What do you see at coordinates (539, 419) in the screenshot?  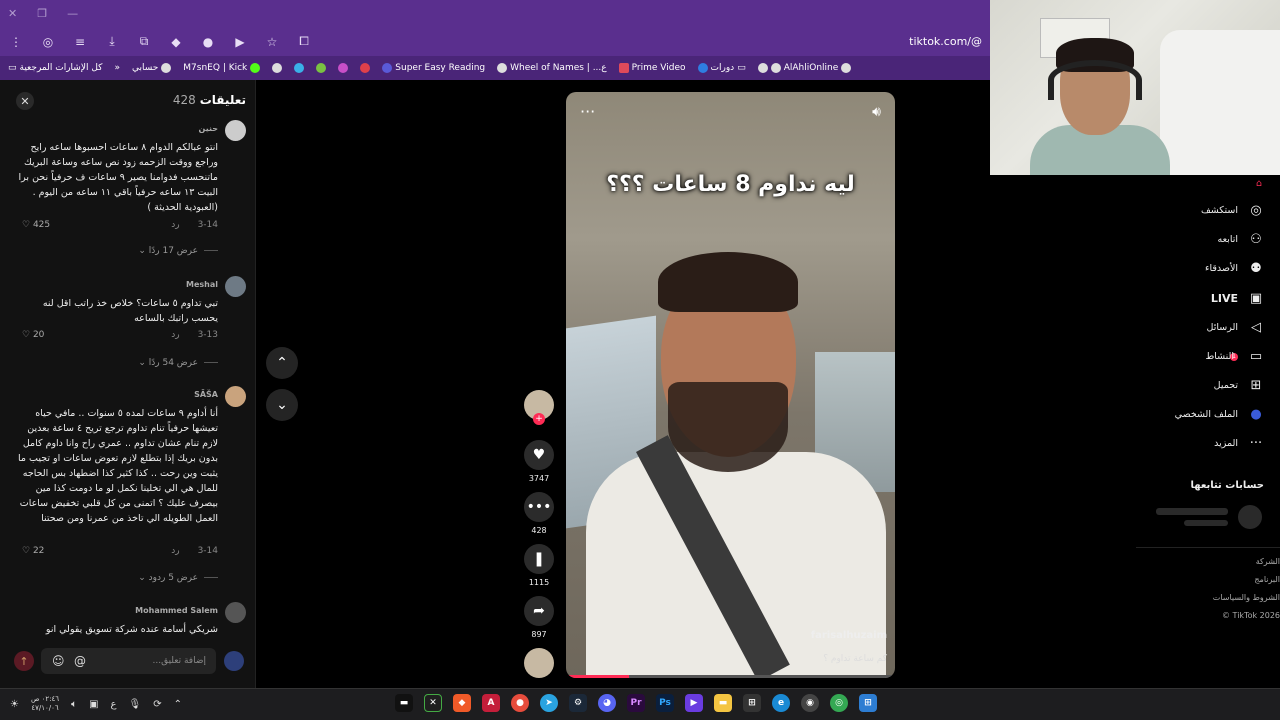 I see `follow-plus-icon: +` at bounding box center [539, 419].